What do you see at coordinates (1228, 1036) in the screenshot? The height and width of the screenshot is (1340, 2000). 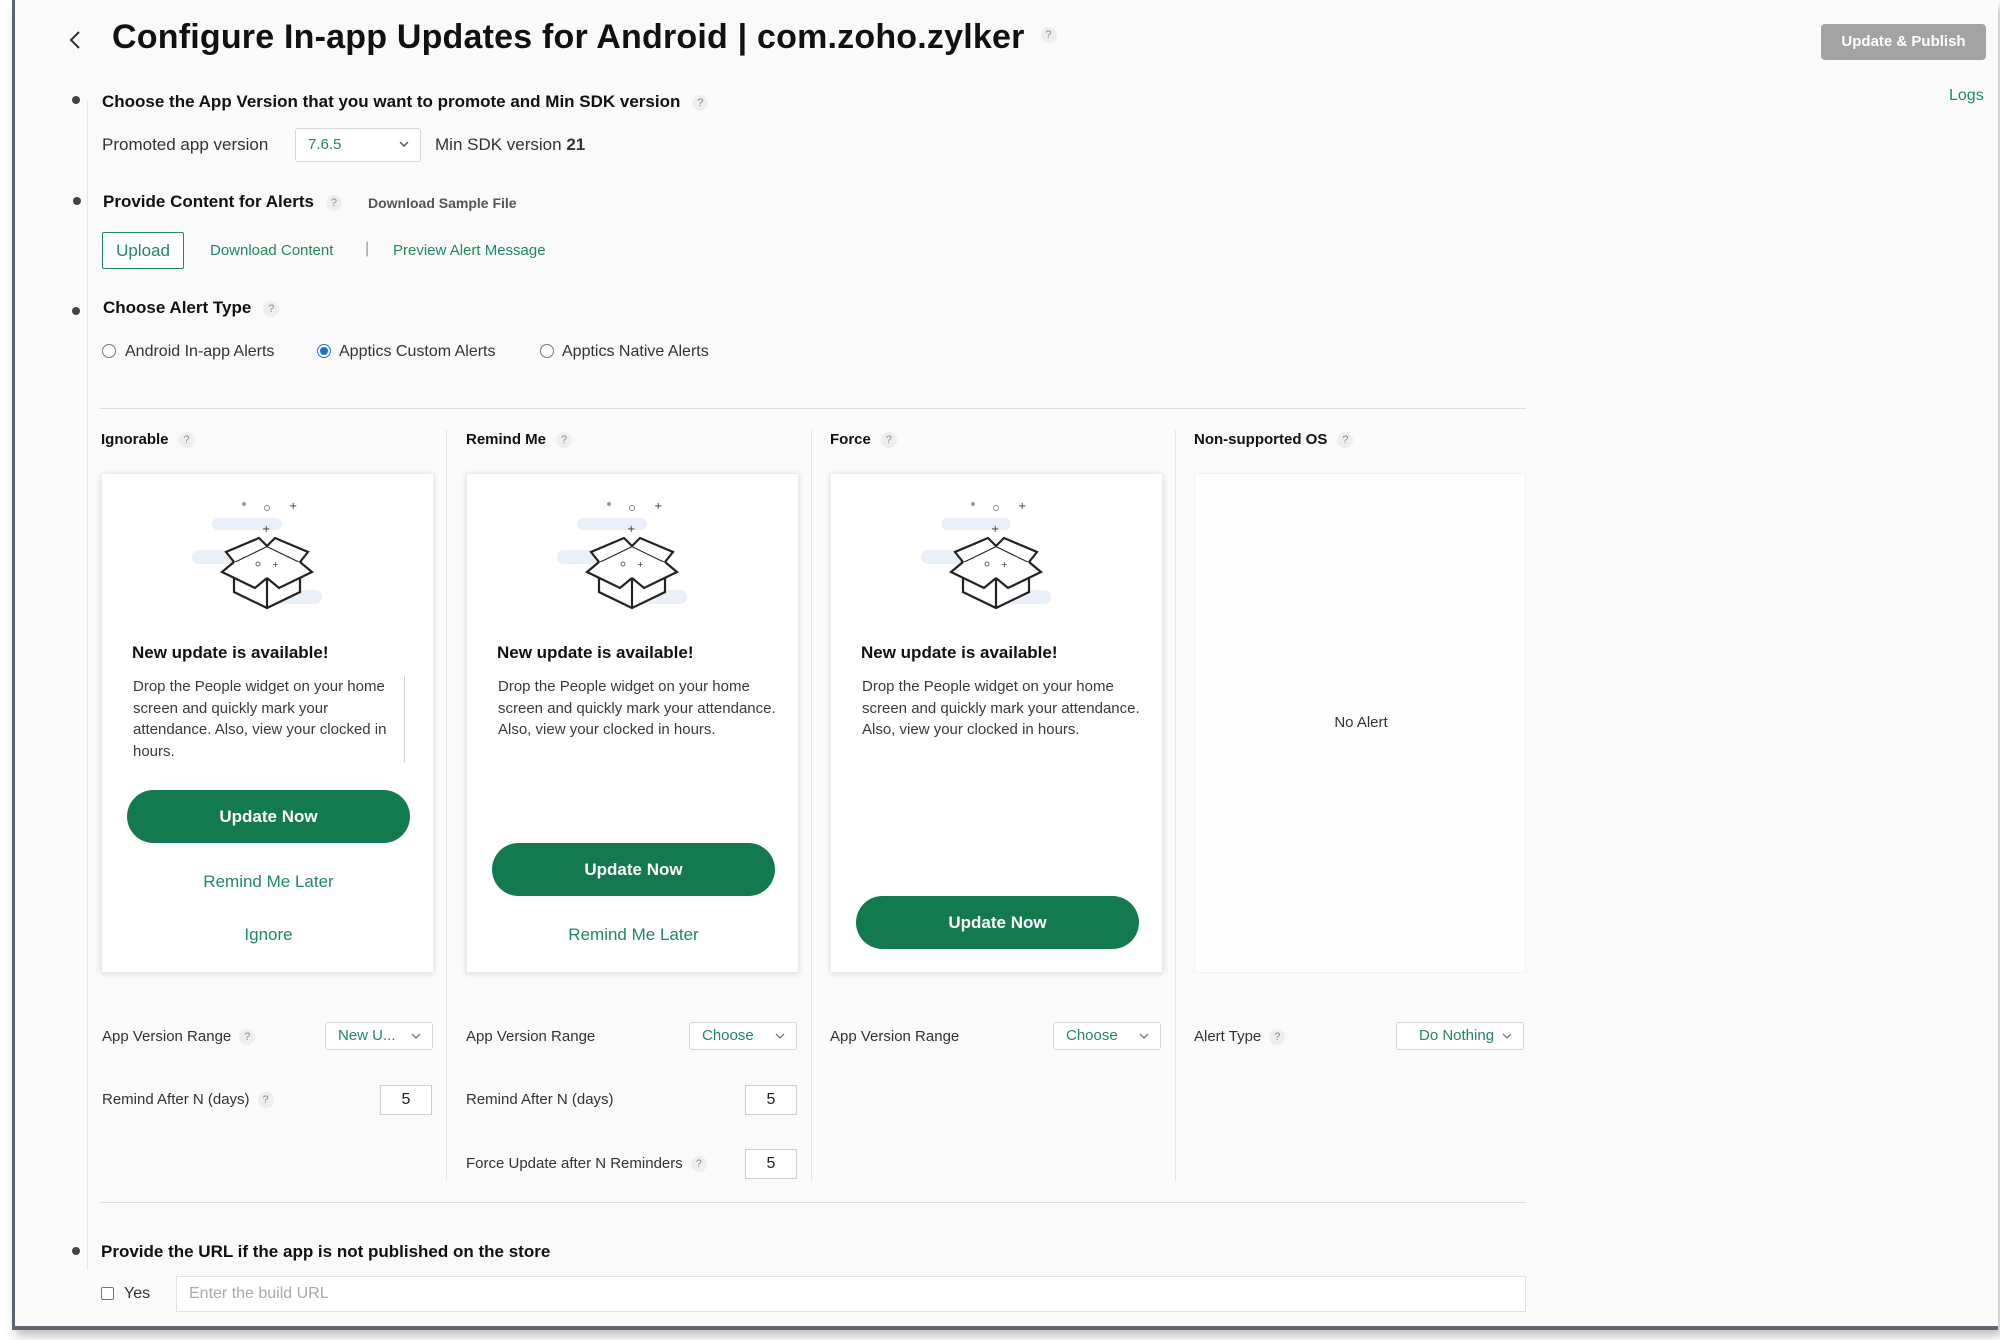 I see `alert-type-label-text: Alert Type` at bounding box center [1228, 1036].